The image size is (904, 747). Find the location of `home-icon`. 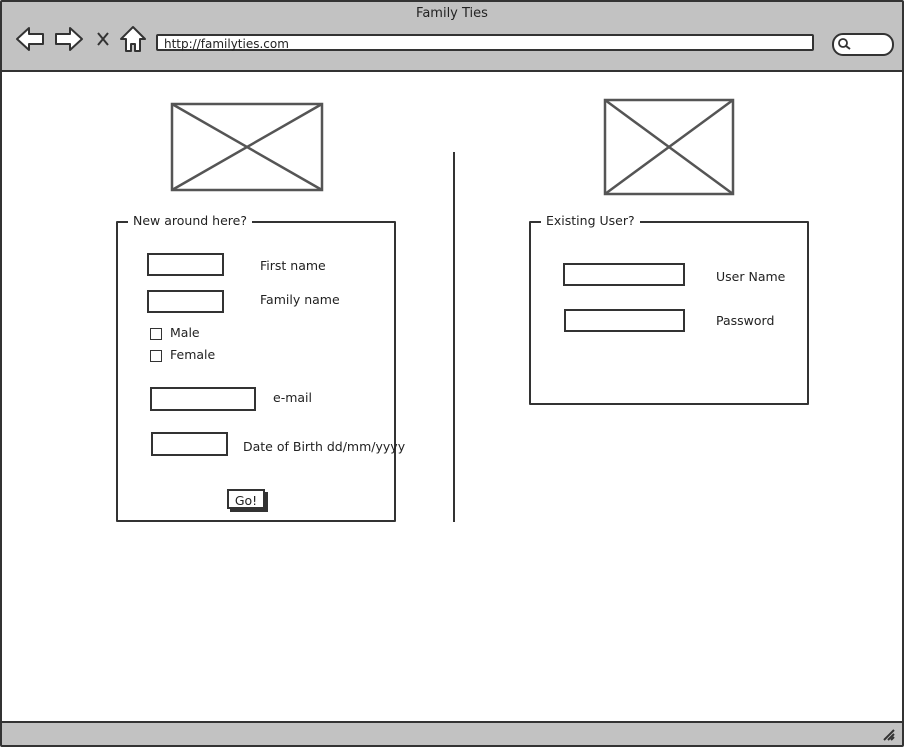

home-icon is located at coordinates (133, 39).